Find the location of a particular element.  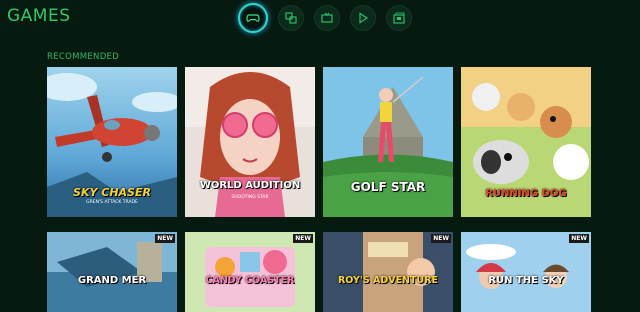

gamepad-icon is located at coordinates (253, 18).